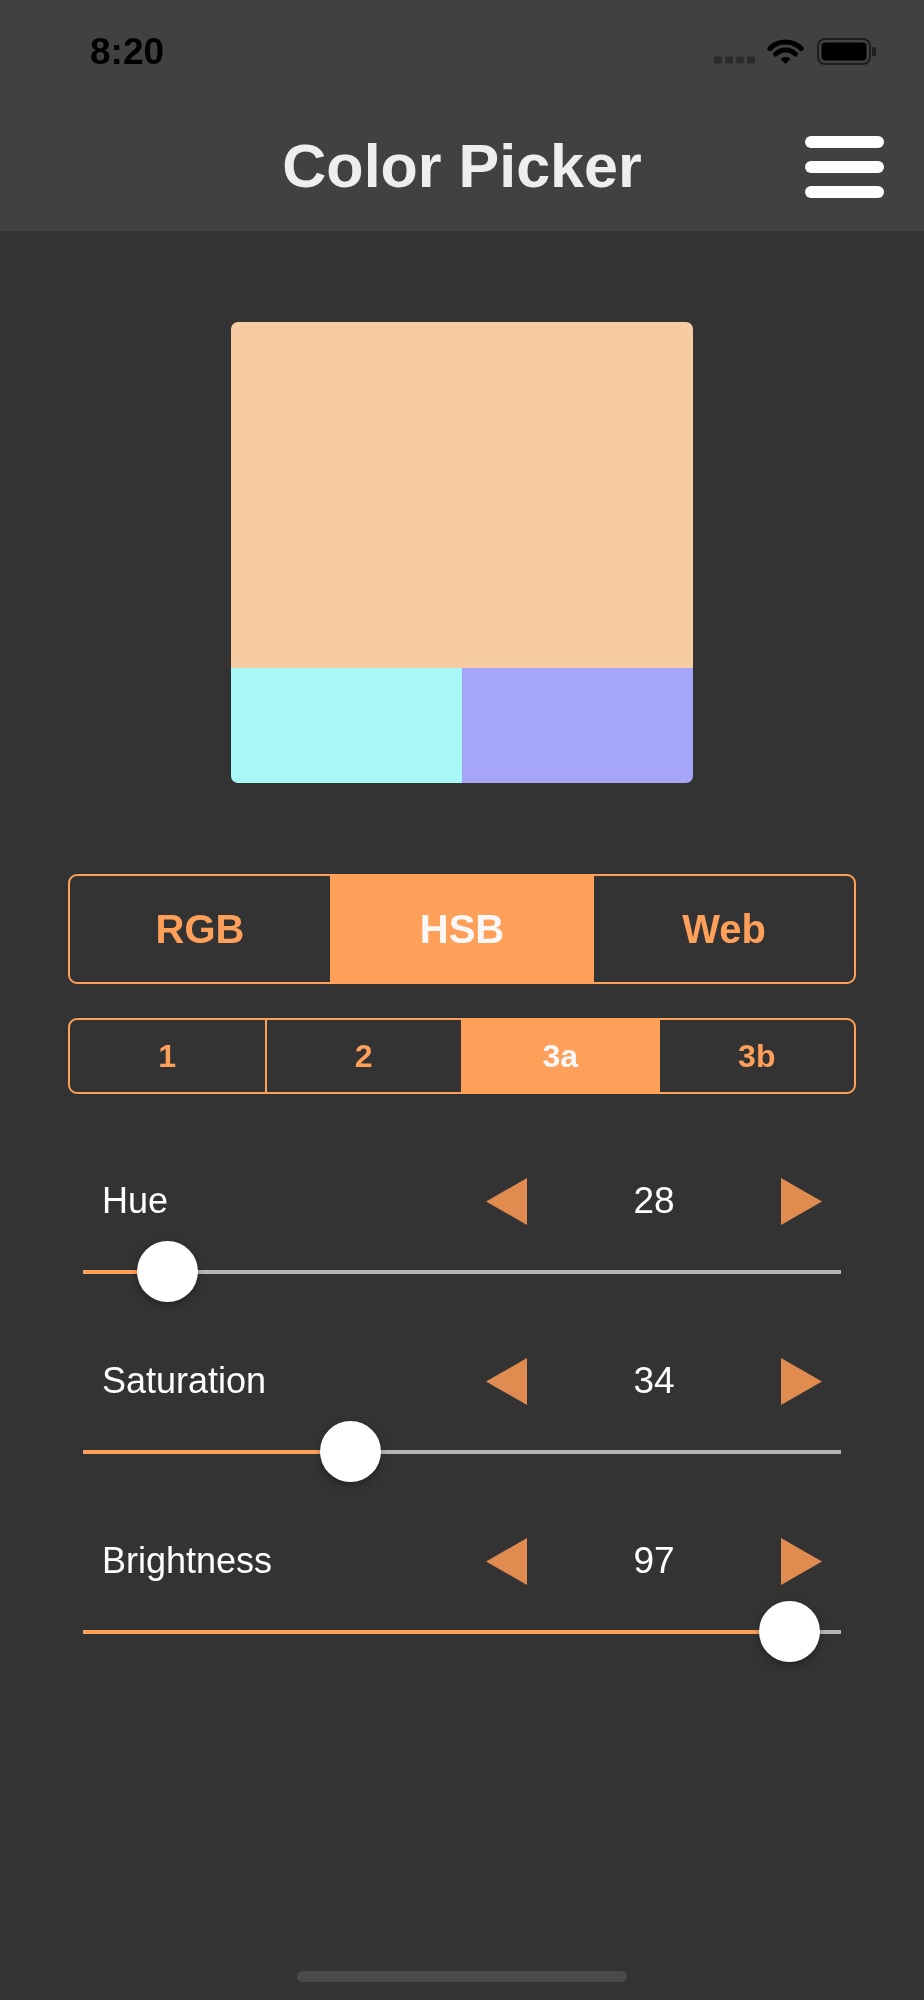 The width and height of the screenshot is (924, 2000). I want to click on mode-tab: Web, so click(723, 929).